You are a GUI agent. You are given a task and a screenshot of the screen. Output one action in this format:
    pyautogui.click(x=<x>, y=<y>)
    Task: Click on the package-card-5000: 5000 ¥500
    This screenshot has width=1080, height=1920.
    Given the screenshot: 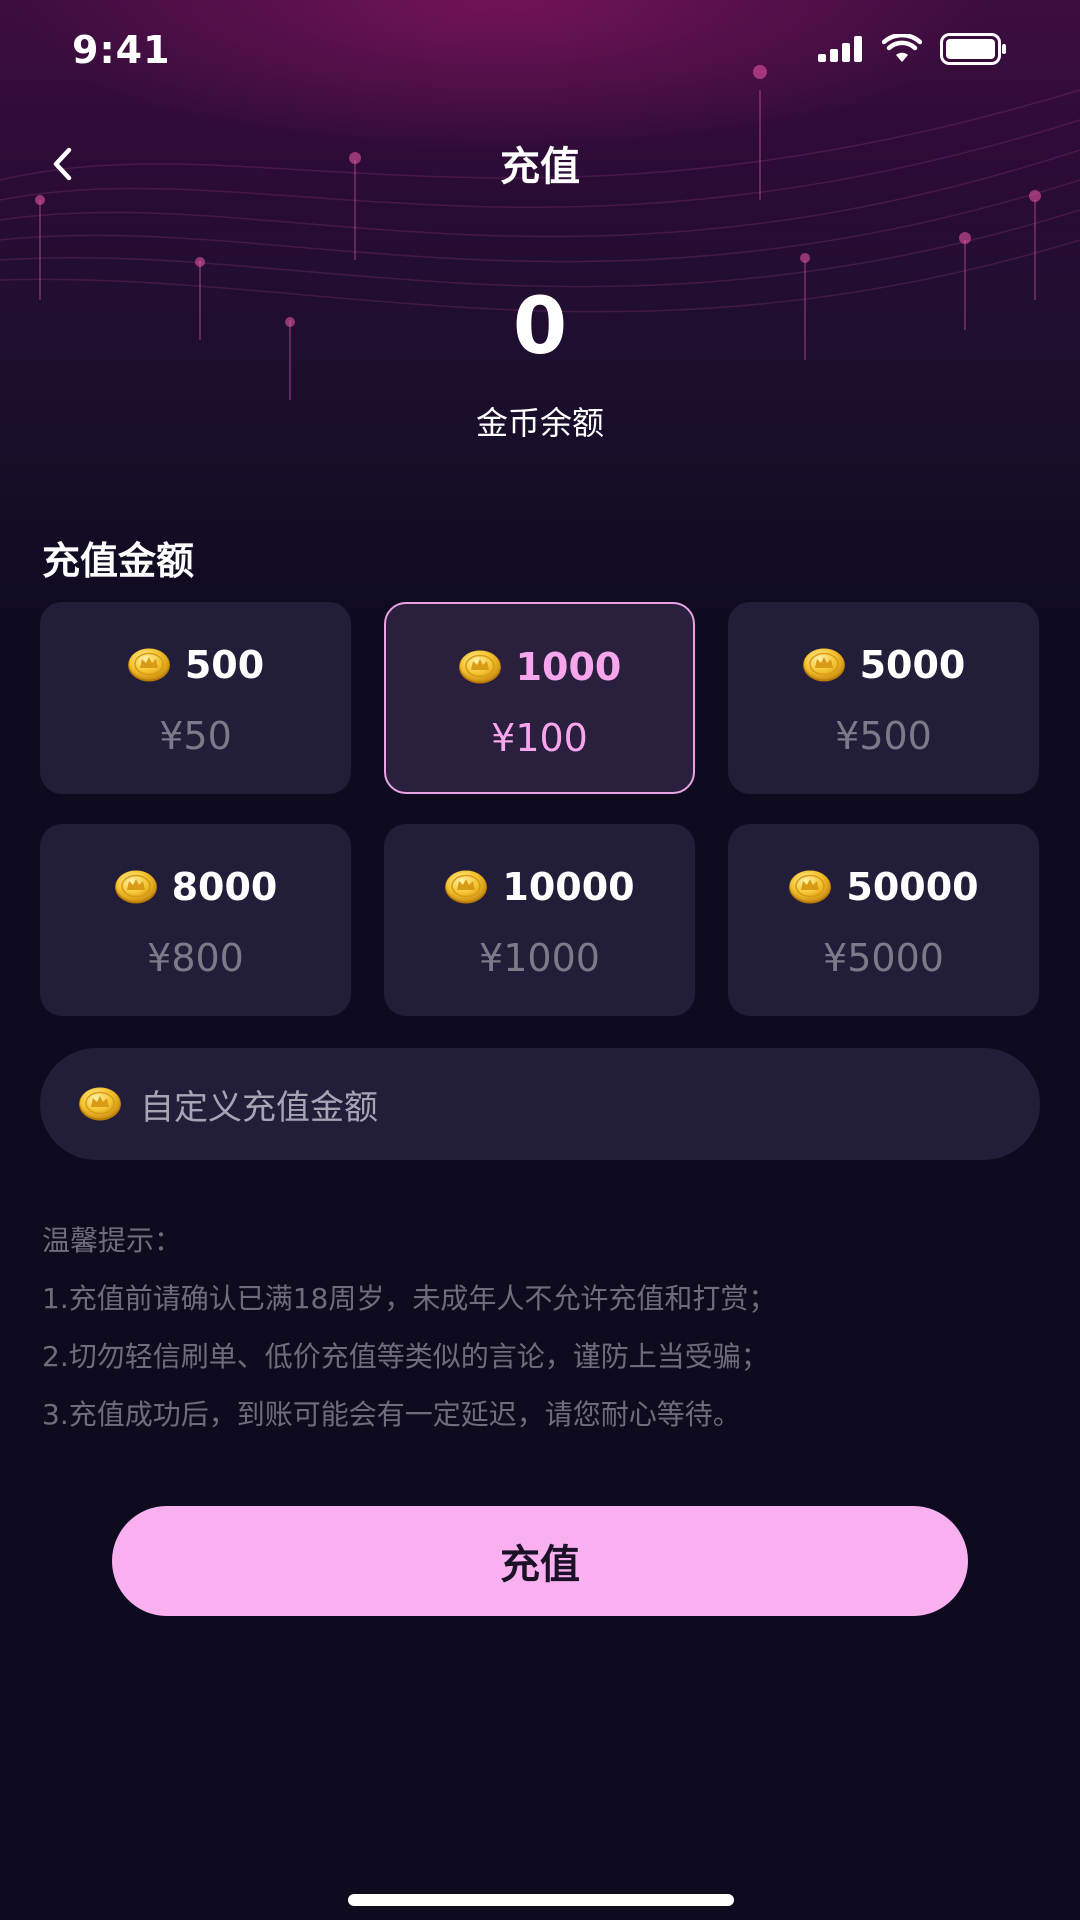 What is the action you would take?
    pyautogui.click(x=883, y=698)
    